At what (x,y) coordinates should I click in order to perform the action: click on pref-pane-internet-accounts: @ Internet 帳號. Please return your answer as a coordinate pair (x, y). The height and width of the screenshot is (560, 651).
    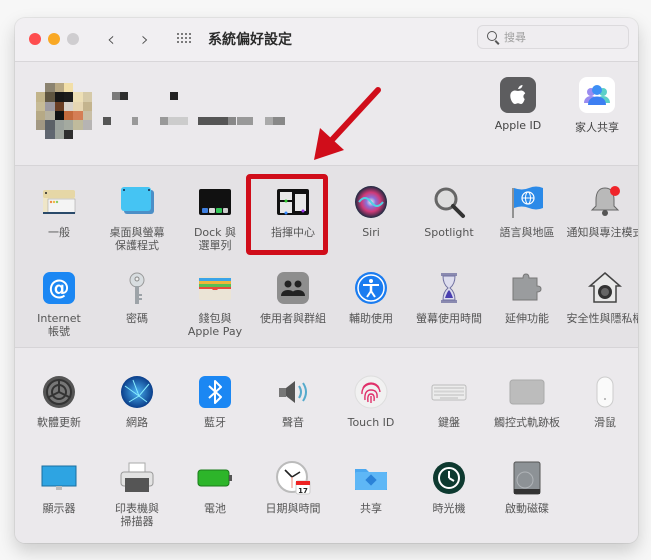
    Looking at the image, I should click on (59, 304).